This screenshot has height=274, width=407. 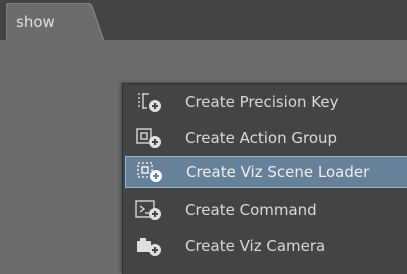 I want to click on menu-item-label: Create Precision Key, so click(x=262, y=102).